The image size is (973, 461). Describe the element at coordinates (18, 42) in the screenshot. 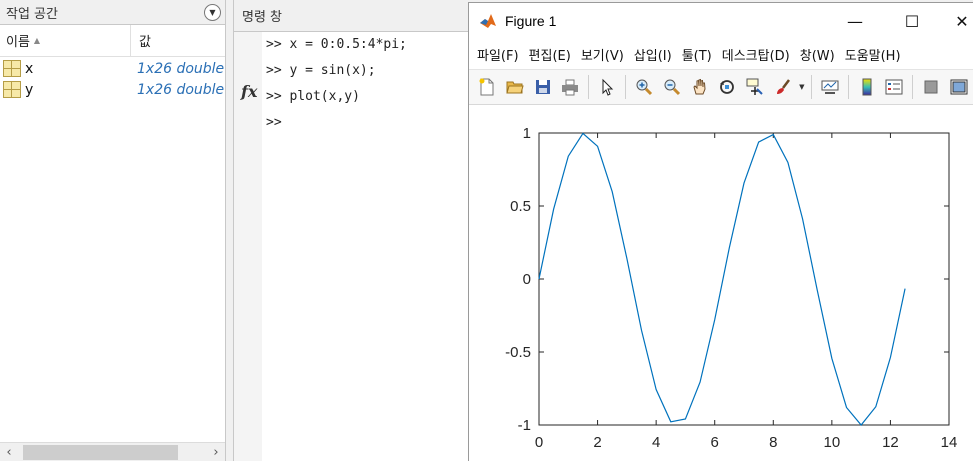

I see `column-header-name-label: 이름` at that location.